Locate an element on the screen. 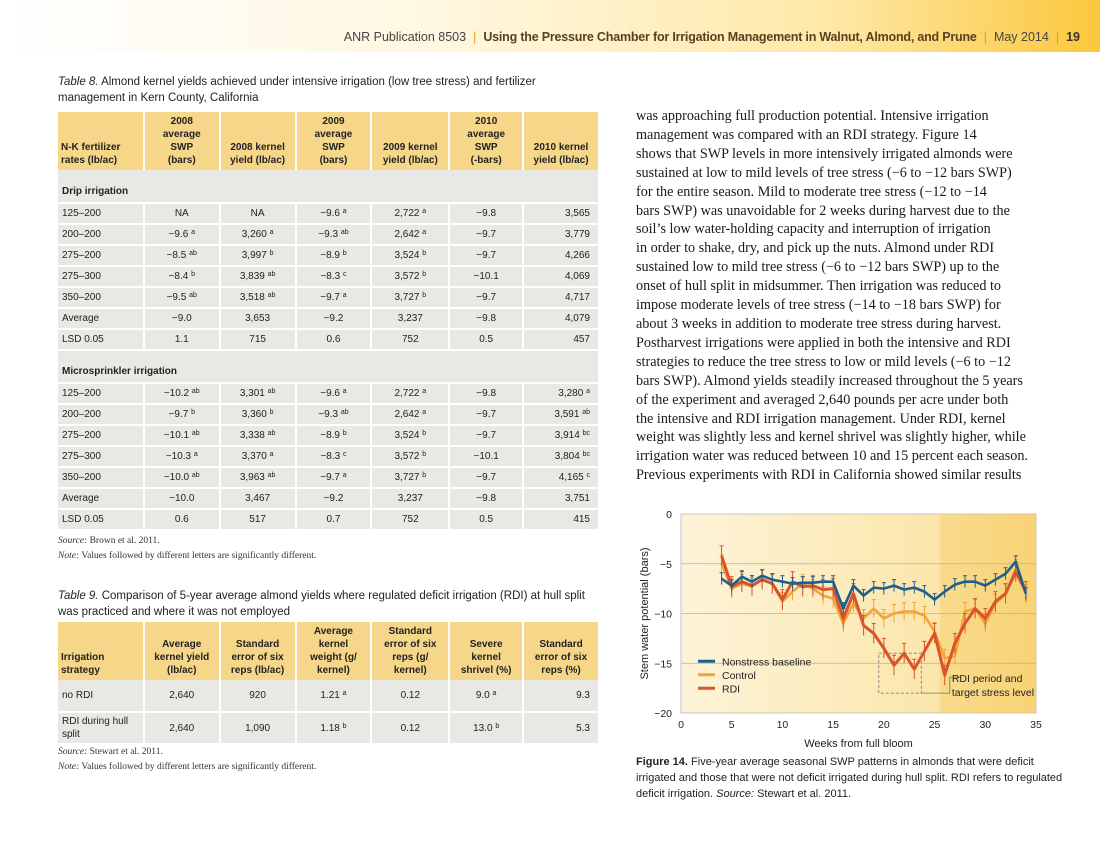 The image size is (1100, 850). table-row: Average −10.0 3,467 −9.2 3,237 −9.8 3,751 is located at coordinates (329, 499).